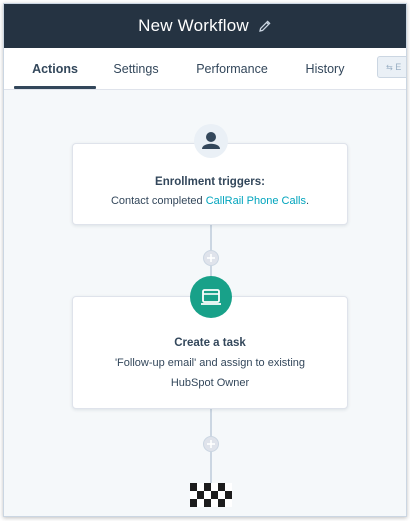 This screenshot has width=410, height=521. Describe the element at coordinates (210, 363) in the screenshot. I see `action-description-line1: 'Follow-up email' and assign to existing` at that location.